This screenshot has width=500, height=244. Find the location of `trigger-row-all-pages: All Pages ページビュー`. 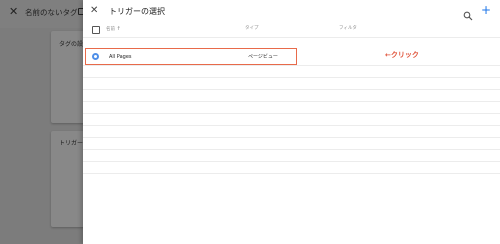

trigger-row-all-pages: All Pages ページビュー is located at coordinates (191, 56).